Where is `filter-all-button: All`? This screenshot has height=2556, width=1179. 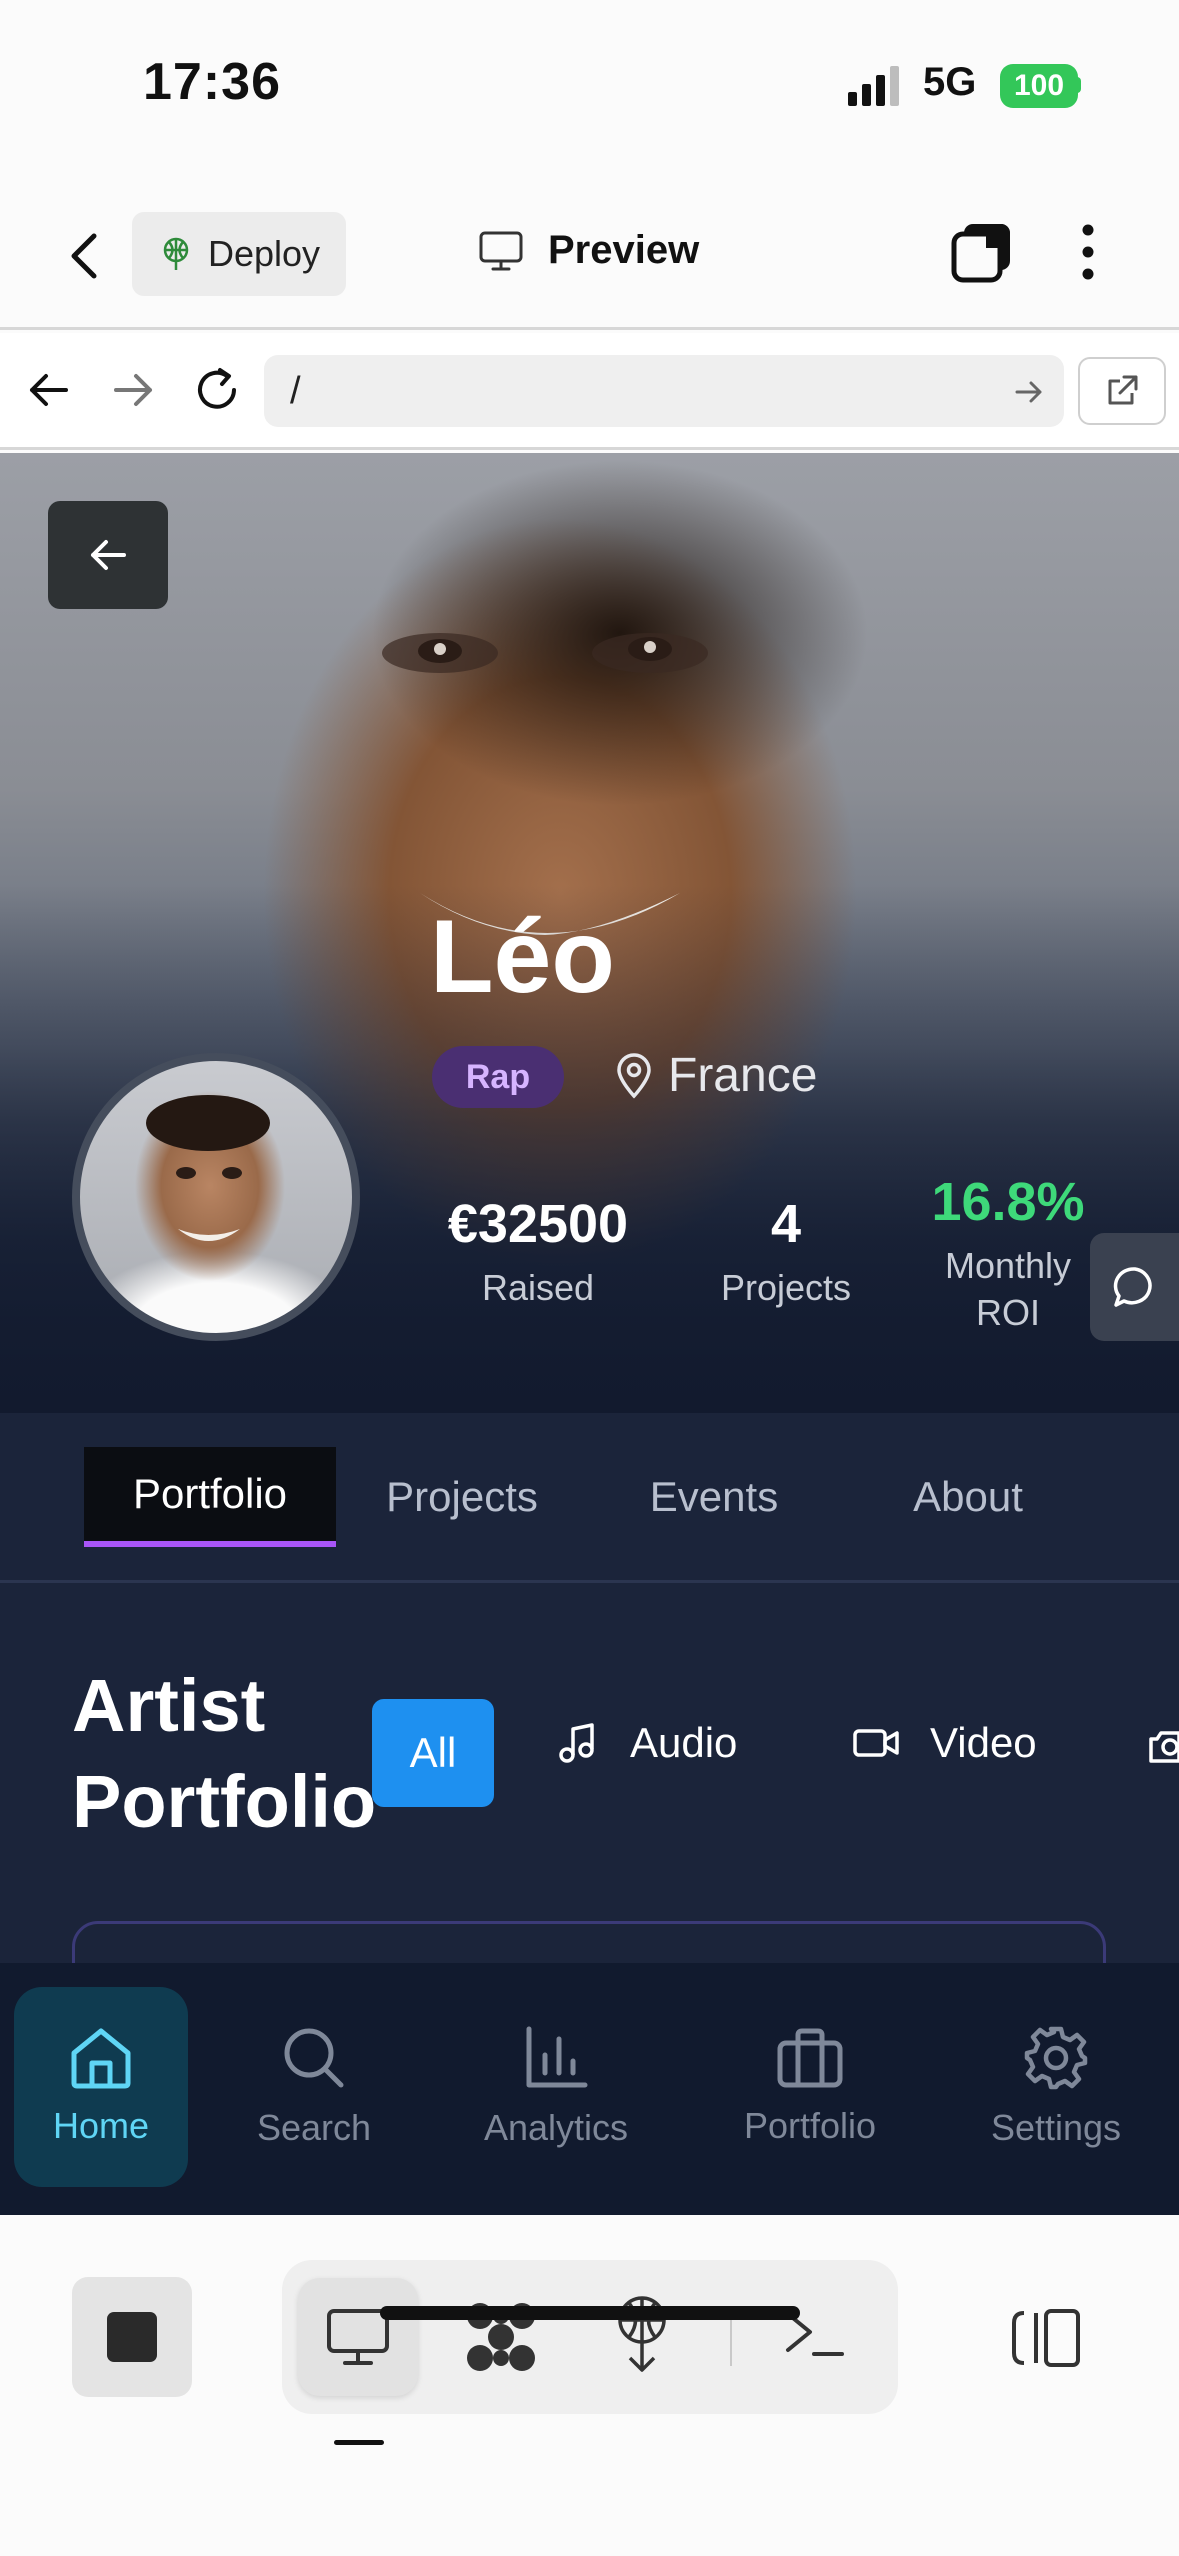
filter-all-button: All is located at coordinates (433, 1753).